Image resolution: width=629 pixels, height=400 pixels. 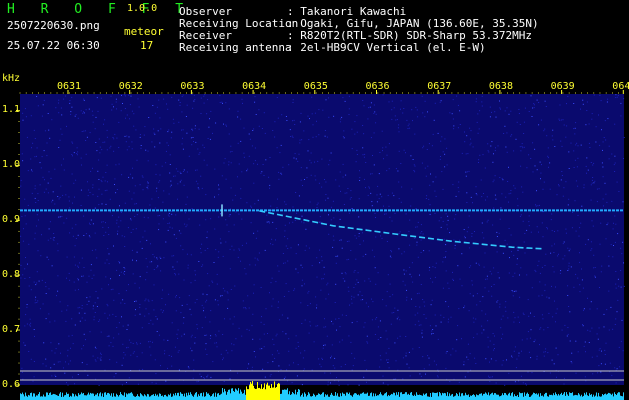 What do you see at coordinates (11, 220) in the screenshot?
I see `y-tick-label: 0.9` at bounding box center [11, 220].